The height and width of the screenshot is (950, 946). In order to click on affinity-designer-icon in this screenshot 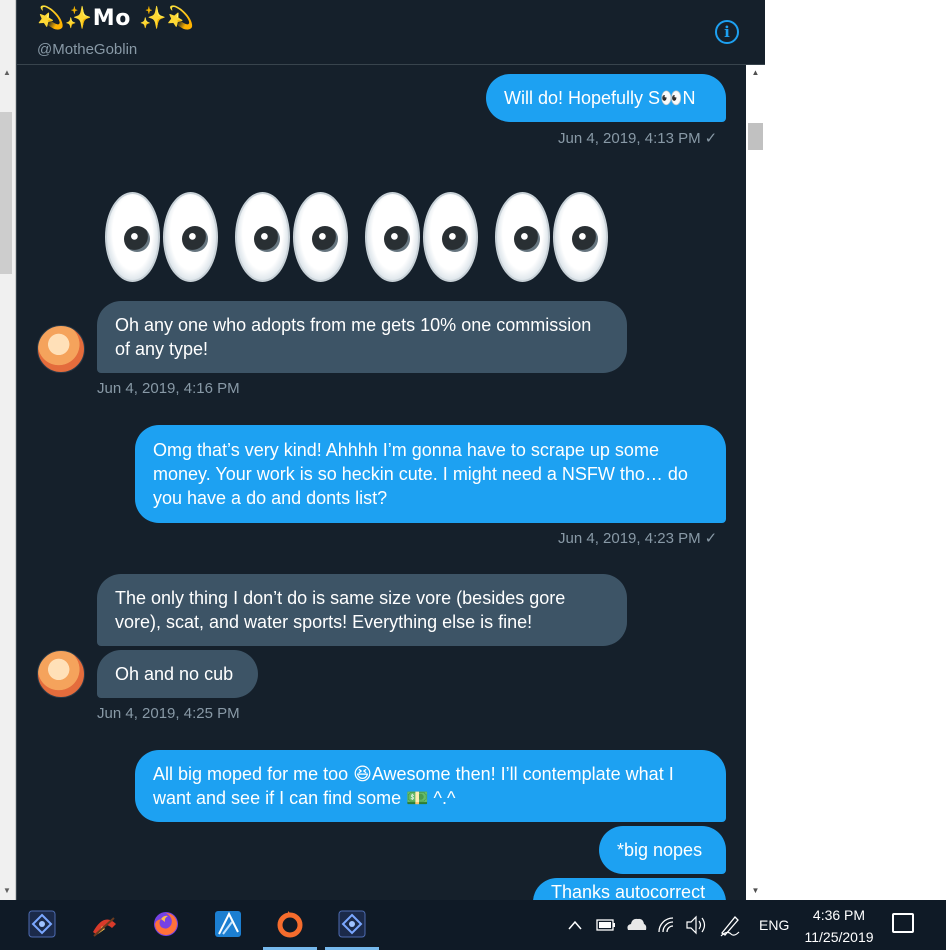, I will do `click(228, 924)`.